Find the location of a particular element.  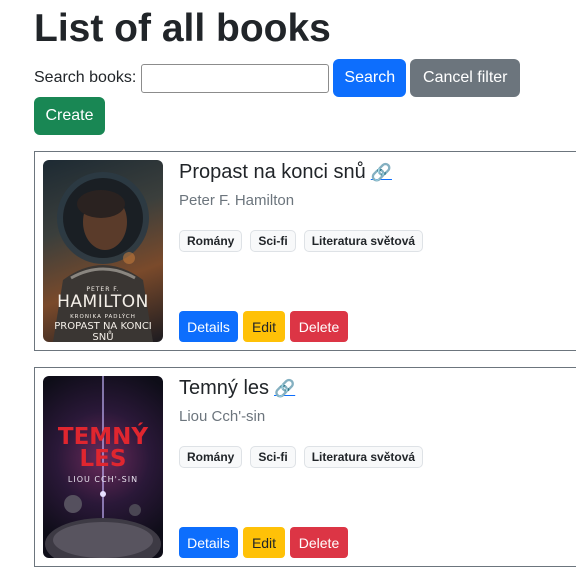

page-title: List of all books is located at coordinates (182, 28).